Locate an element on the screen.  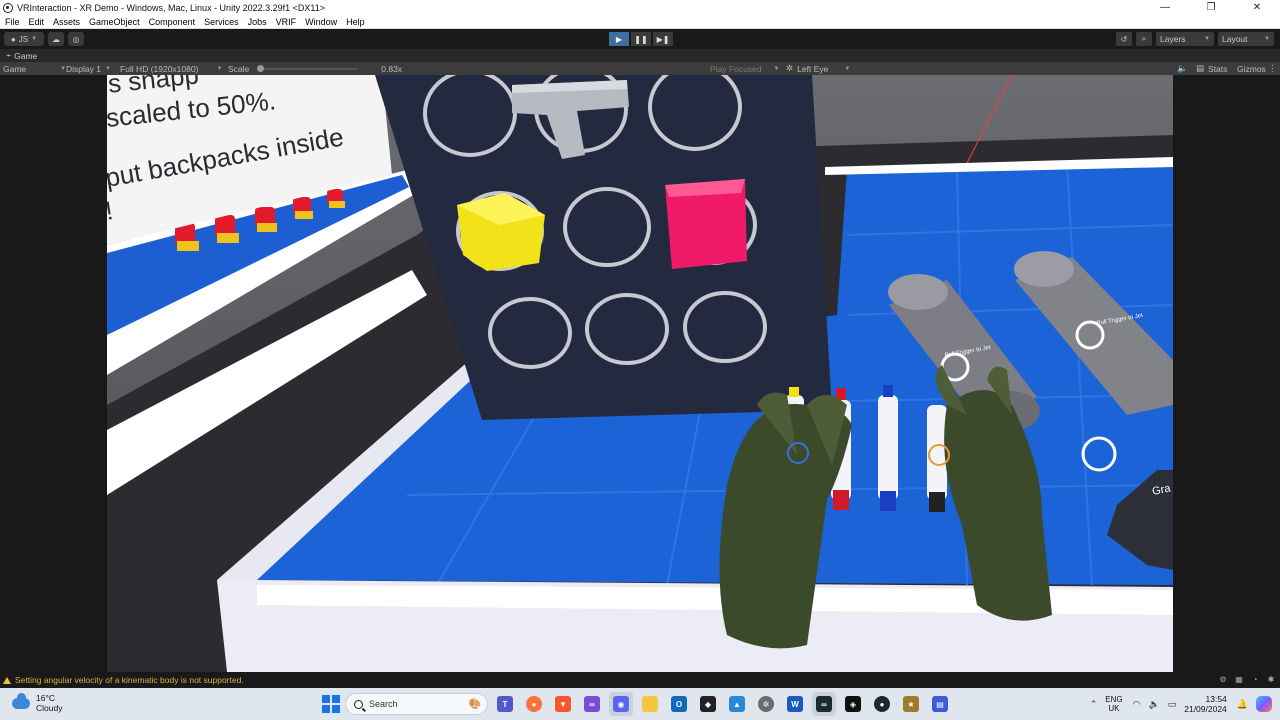
scale-label: Scale is located at coordinates (239, 68).